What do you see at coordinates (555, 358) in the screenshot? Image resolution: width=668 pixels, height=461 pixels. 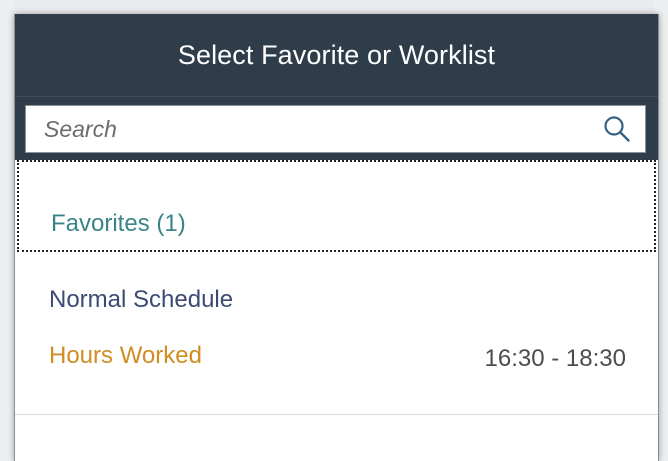 I see `item-time-range: 16:30 - 18:30` at bounding box center [555, 358].